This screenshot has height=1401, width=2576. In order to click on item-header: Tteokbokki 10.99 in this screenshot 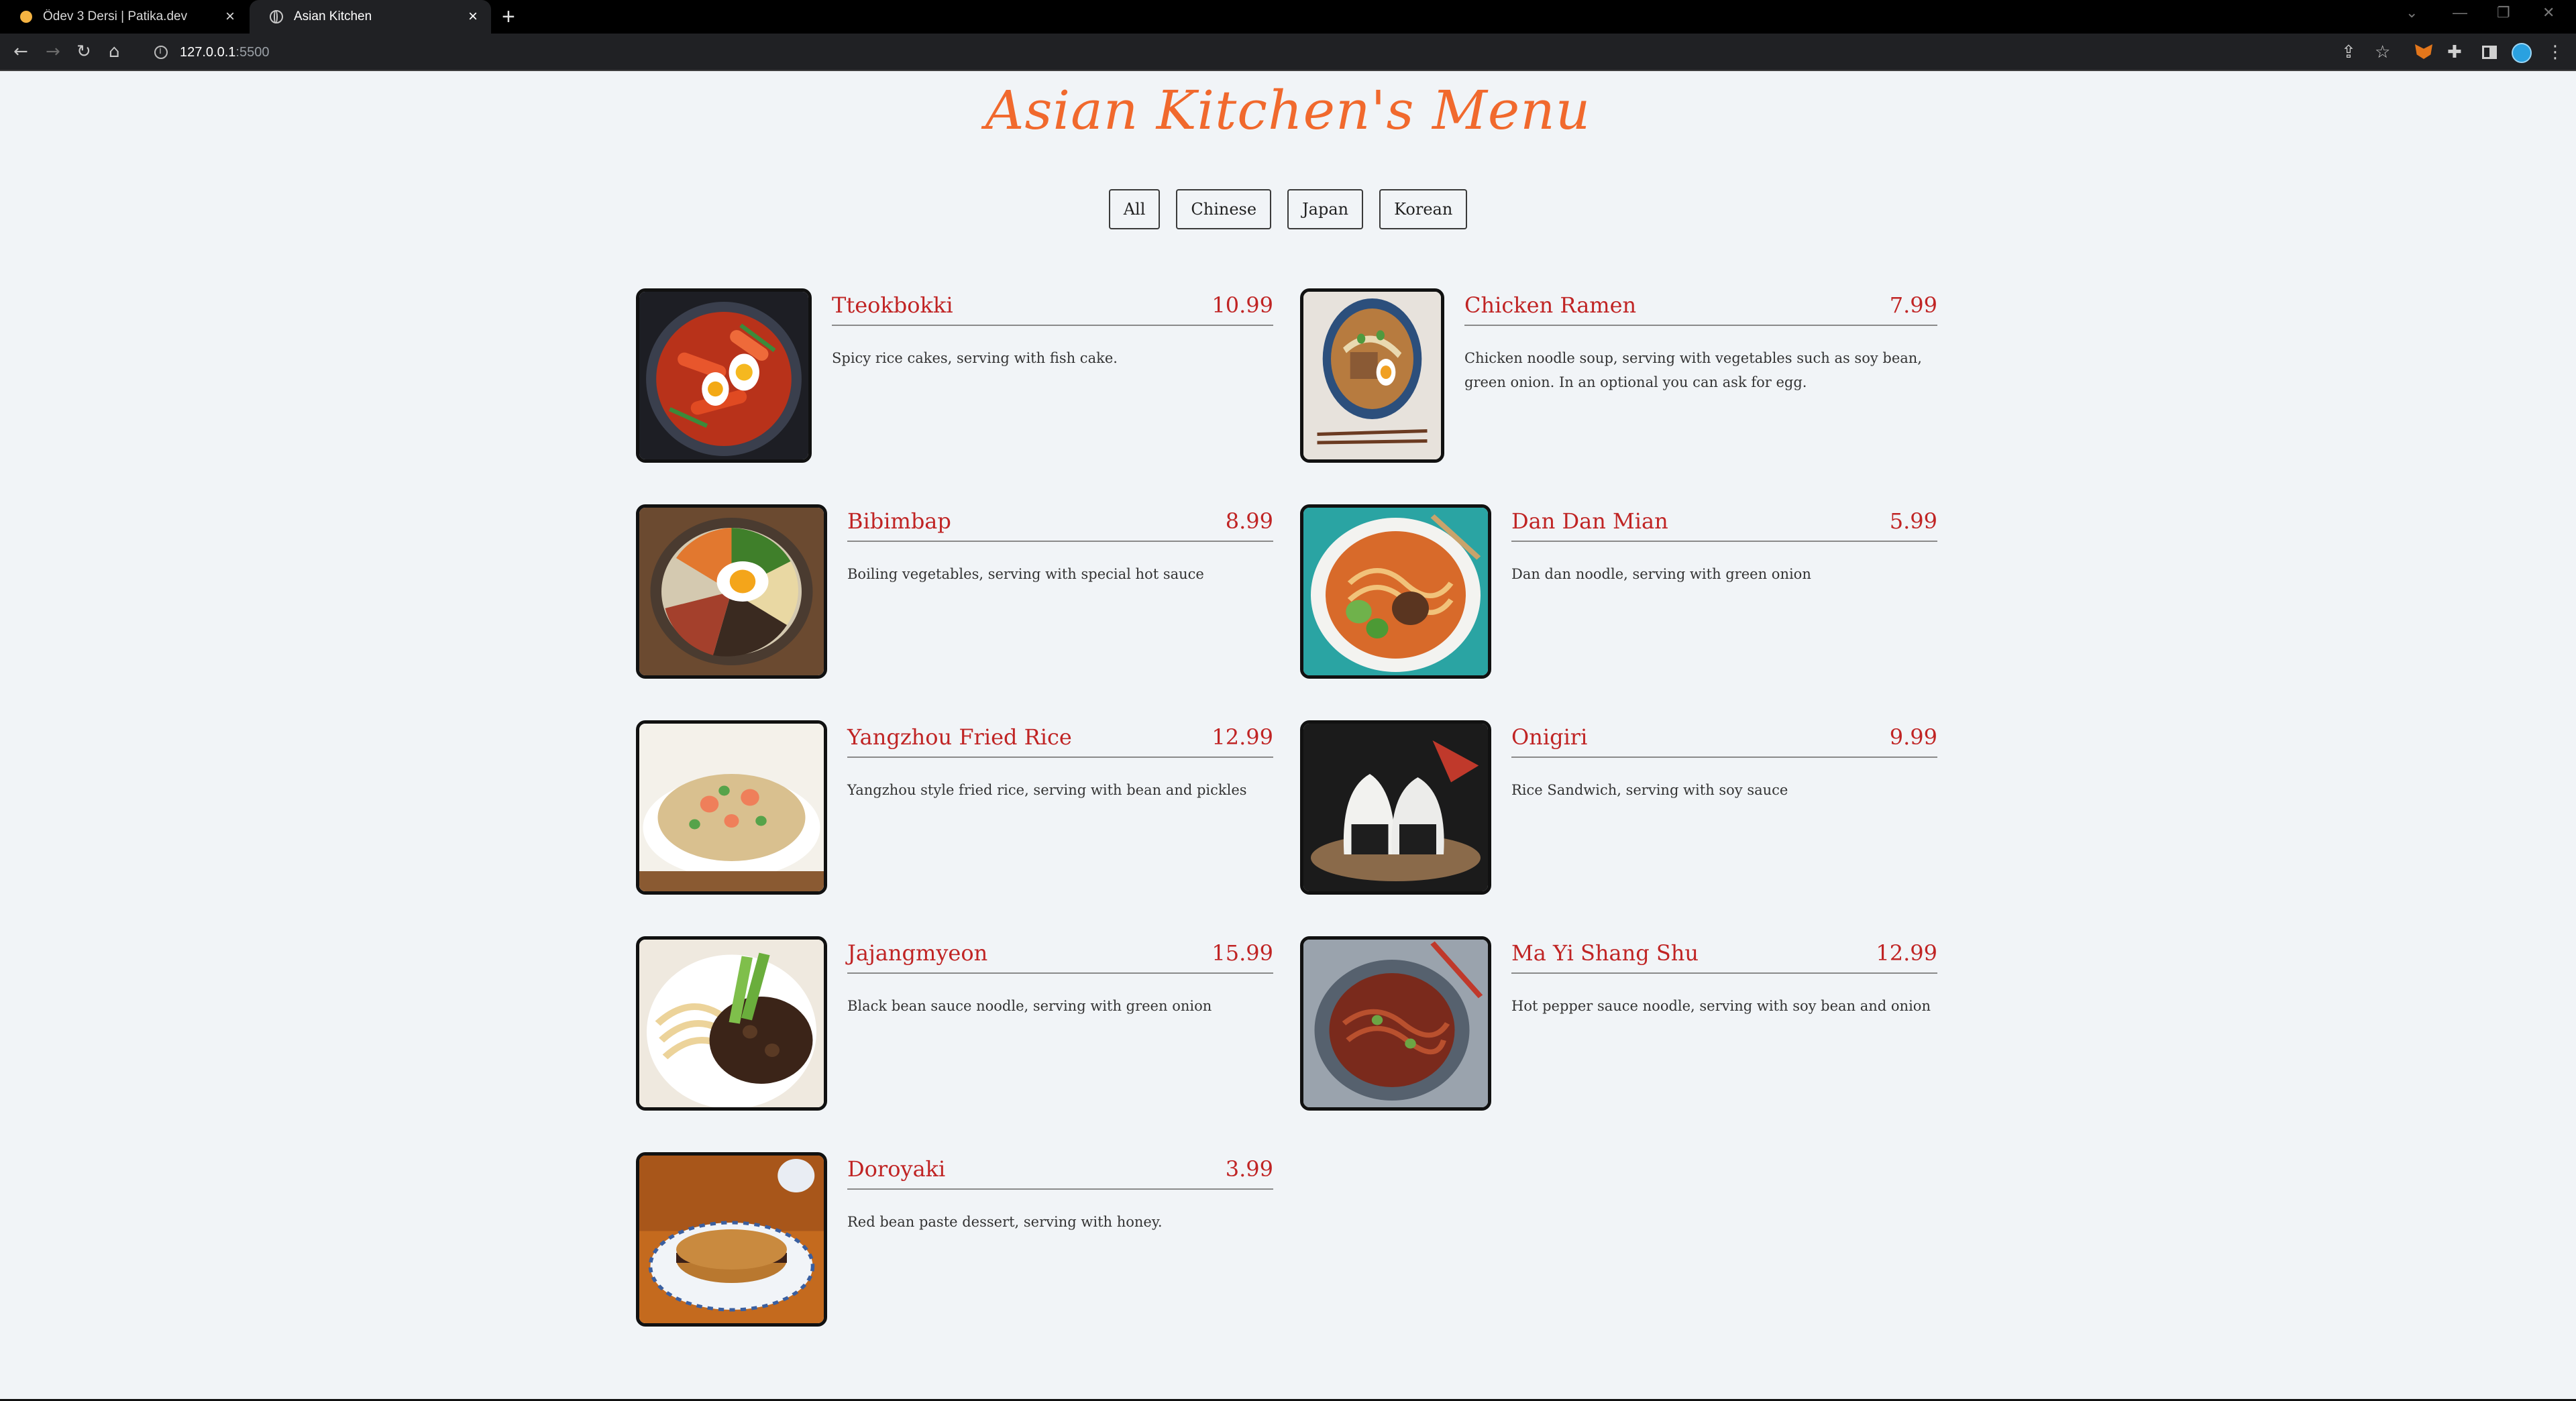, I will do `click(1052, 307)`.